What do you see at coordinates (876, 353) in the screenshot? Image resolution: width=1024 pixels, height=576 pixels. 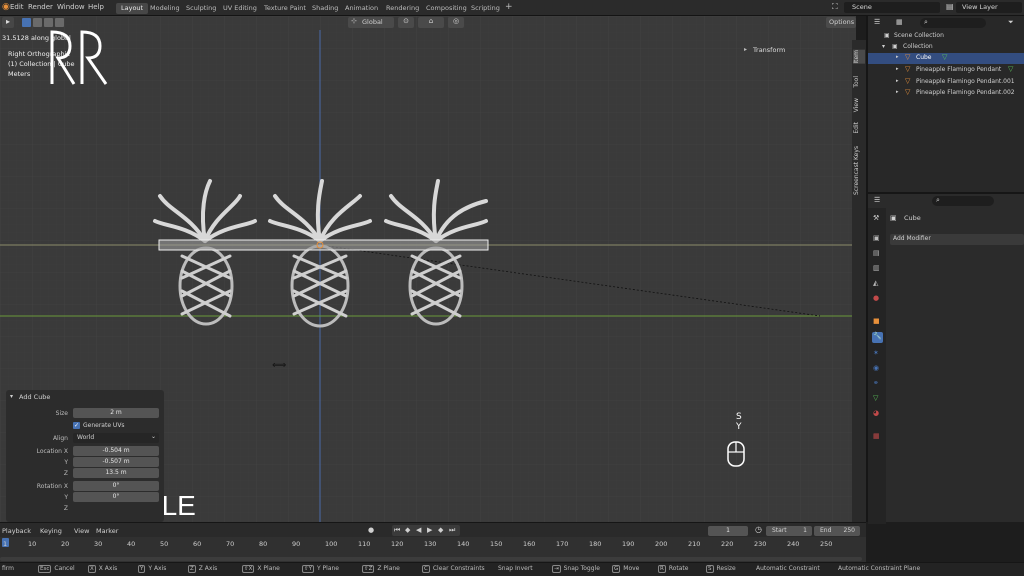 I see `particles-tab-icon: ✶` at bounding box center [876, 353].